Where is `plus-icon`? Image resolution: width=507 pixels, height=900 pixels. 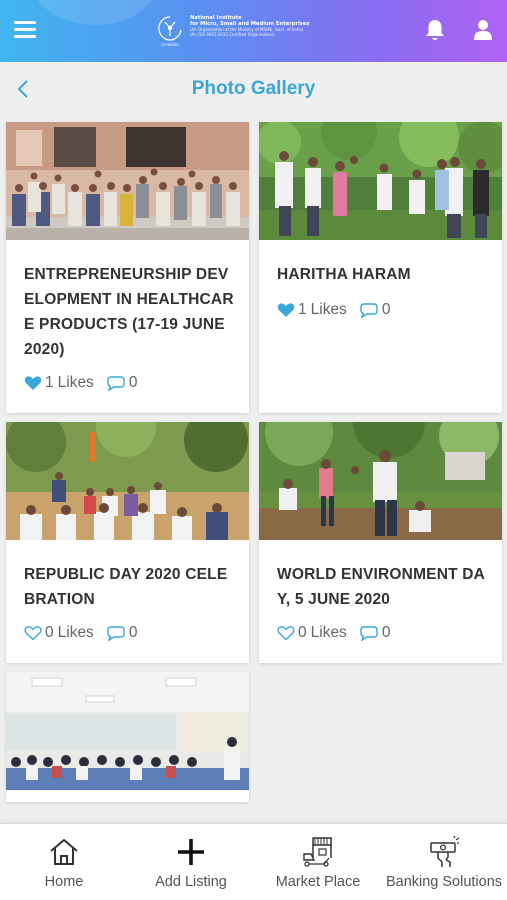 plus-icon is located at coordinates (191, 852).